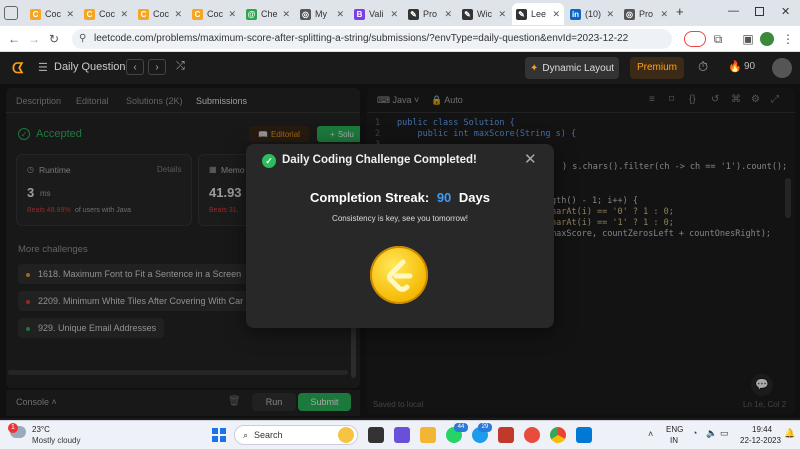 Image resolution: width=800 pixels, height=449 pixels. What do you see at coordinates (484, 14) in the screenshot?
I see `browser-tab: ✎ Wic ✕` at bounding box center [484, 14].